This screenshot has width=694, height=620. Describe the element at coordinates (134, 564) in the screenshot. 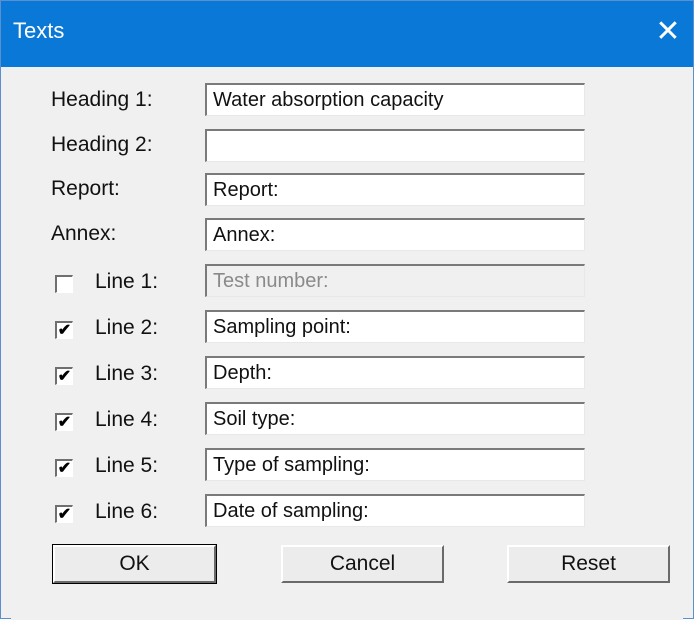

I see `ok-button: OK` at that location.